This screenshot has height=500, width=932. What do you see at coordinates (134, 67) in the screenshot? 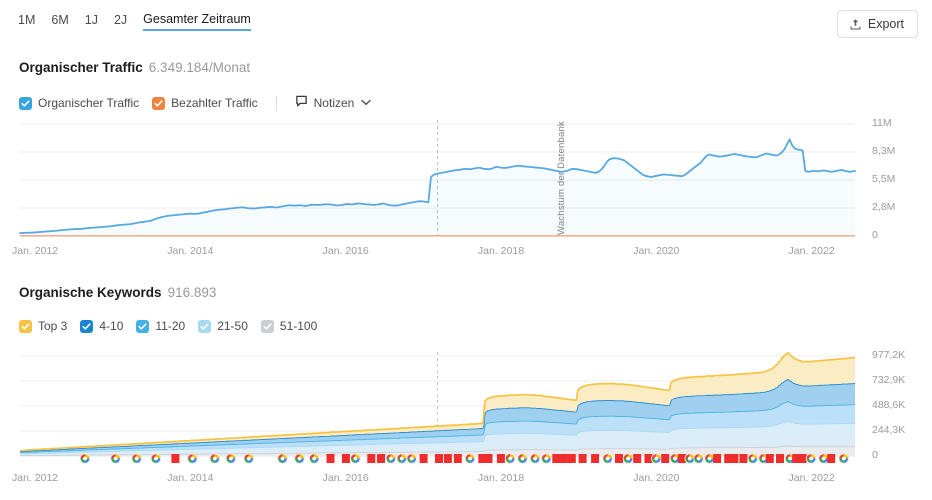
I see `organic-traffic-heading: Organischer Traffic 6.349.184/Monat` at bounding box center [134, 67].